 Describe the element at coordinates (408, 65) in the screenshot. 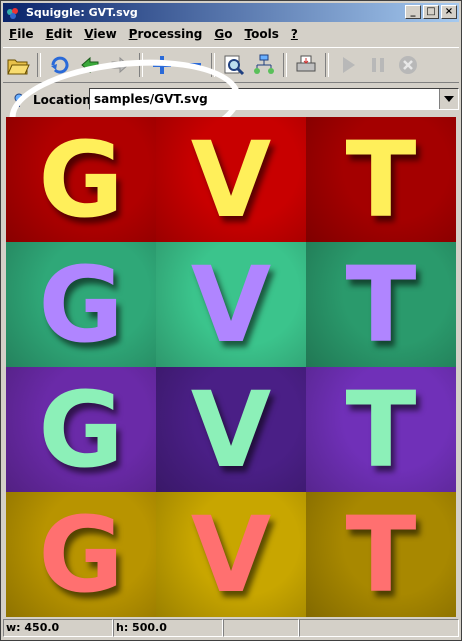

I see `stop-icon` at that location.